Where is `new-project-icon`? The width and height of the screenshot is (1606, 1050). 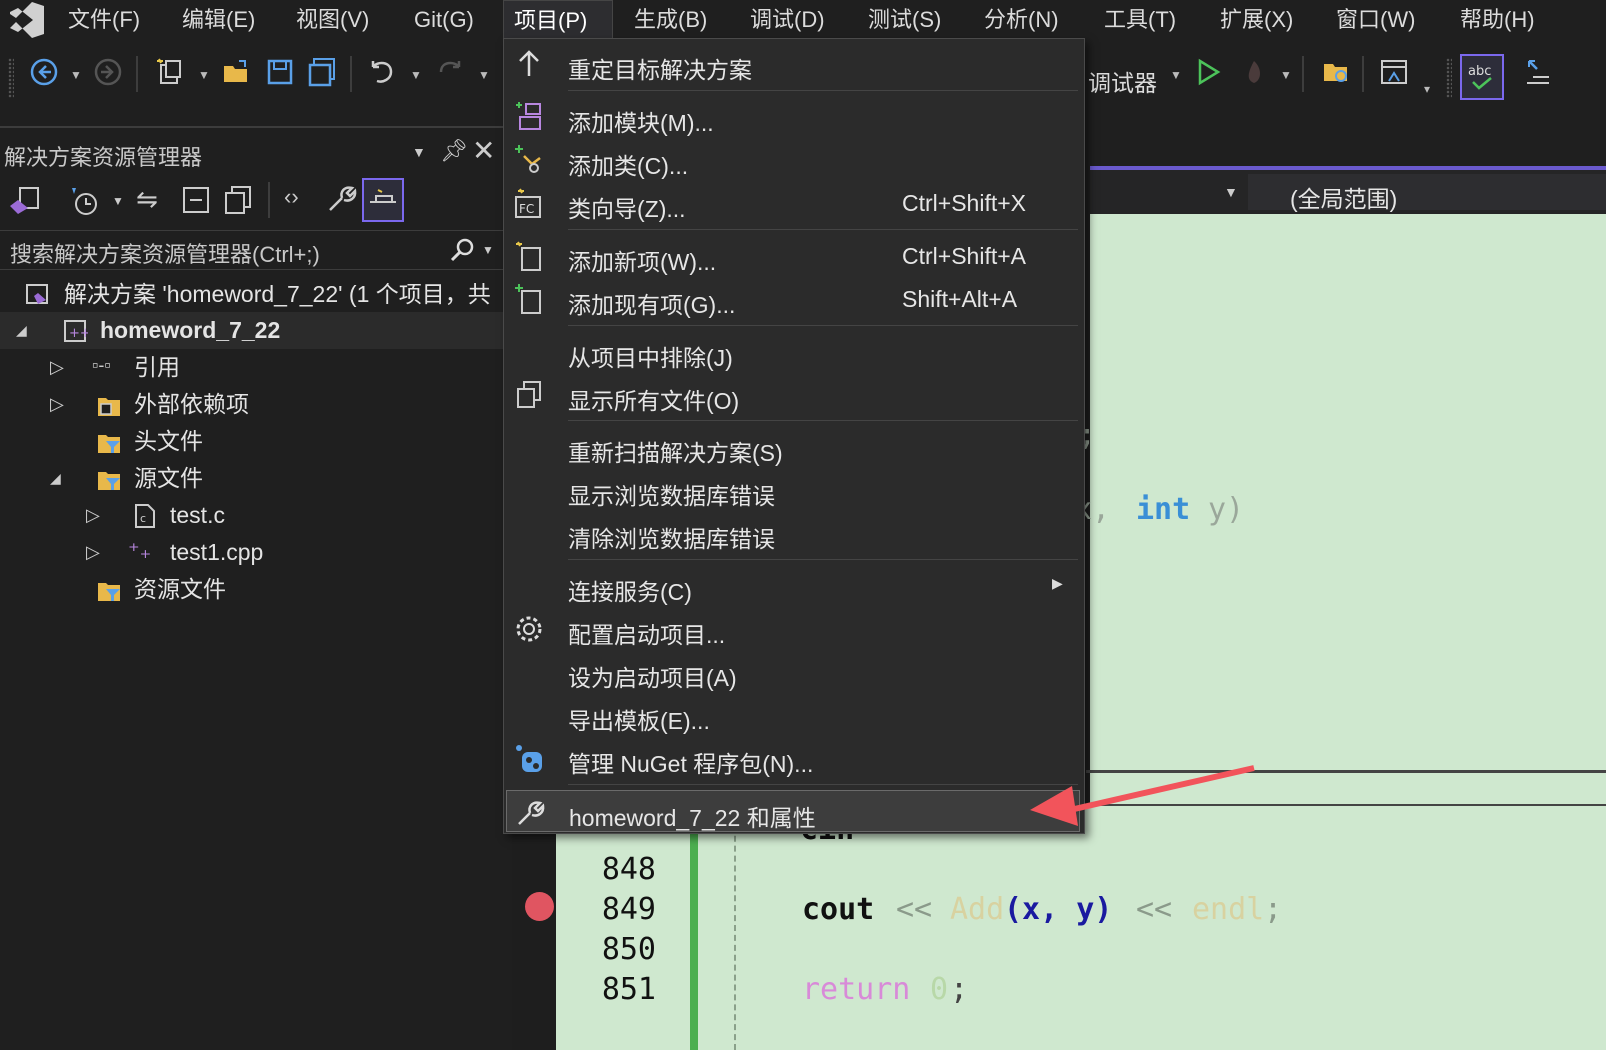
new-project-icon is located at coordinates (170, 72).